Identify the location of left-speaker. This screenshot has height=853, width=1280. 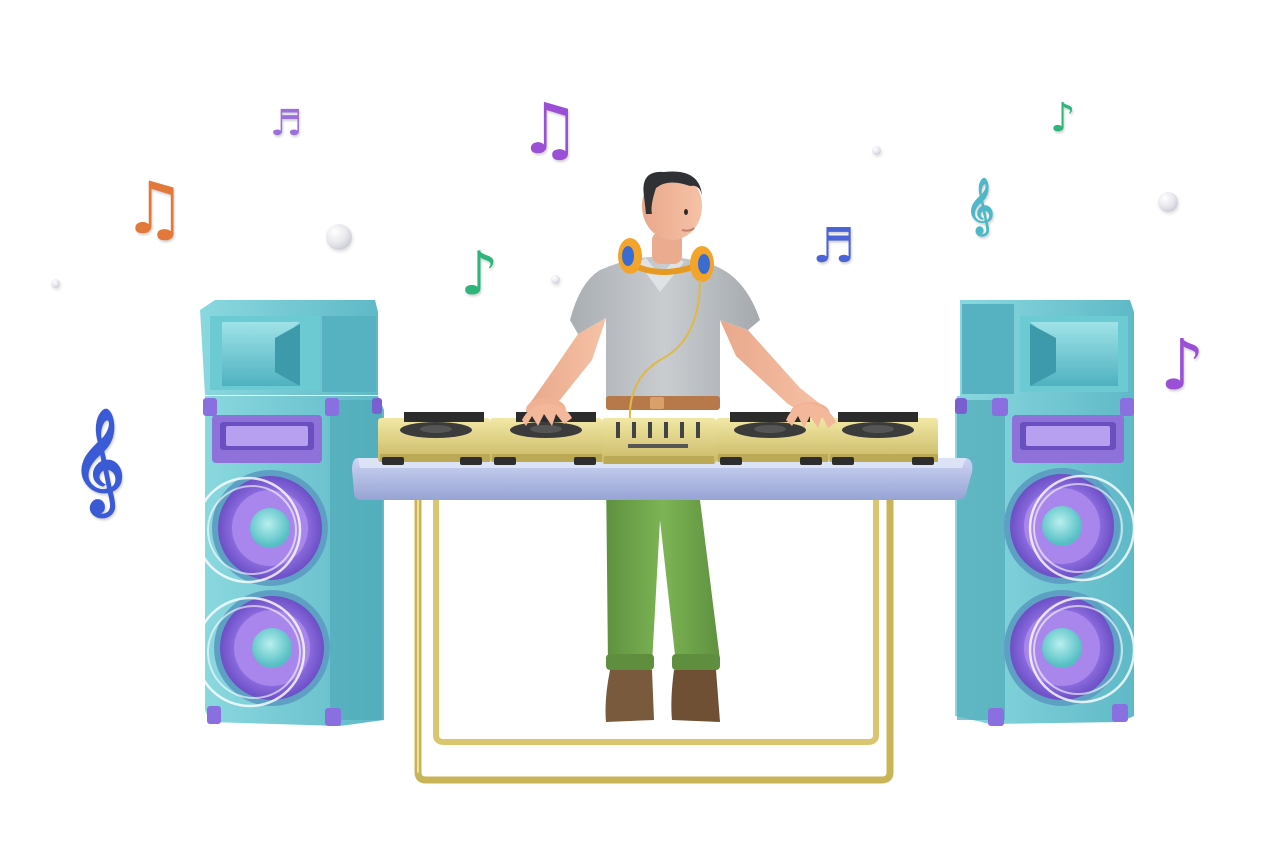
(289, 513).